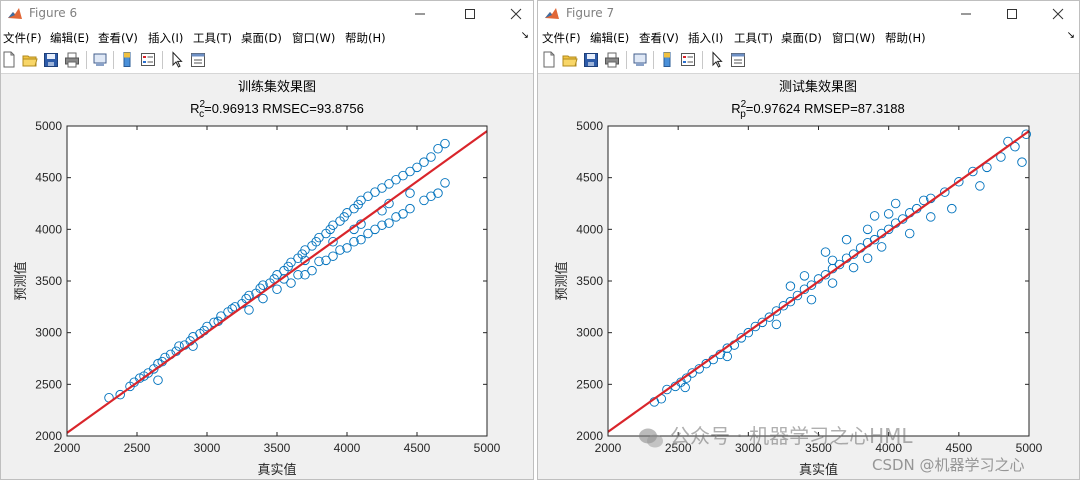  Describe the element at coordinates (207, 448) in the screenshot. I see `x-tick-label: 3000` at that location.